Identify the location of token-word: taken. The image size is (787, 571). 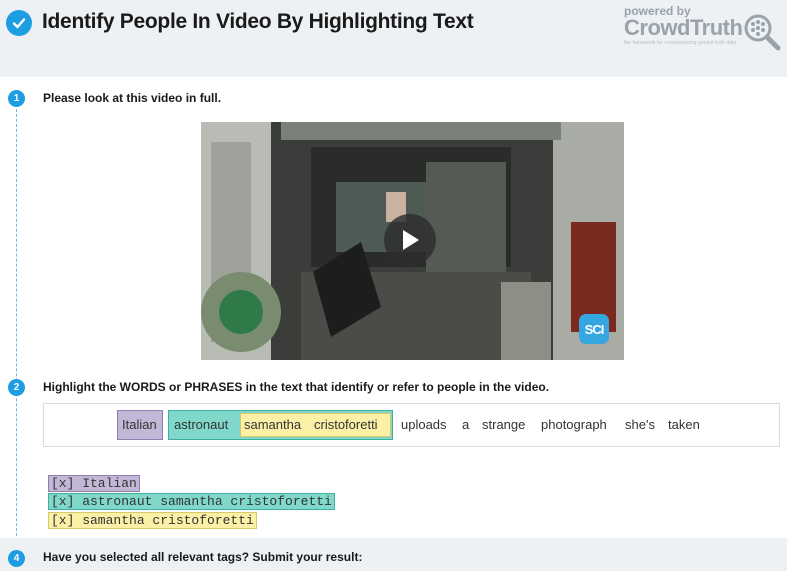
(684, 424).